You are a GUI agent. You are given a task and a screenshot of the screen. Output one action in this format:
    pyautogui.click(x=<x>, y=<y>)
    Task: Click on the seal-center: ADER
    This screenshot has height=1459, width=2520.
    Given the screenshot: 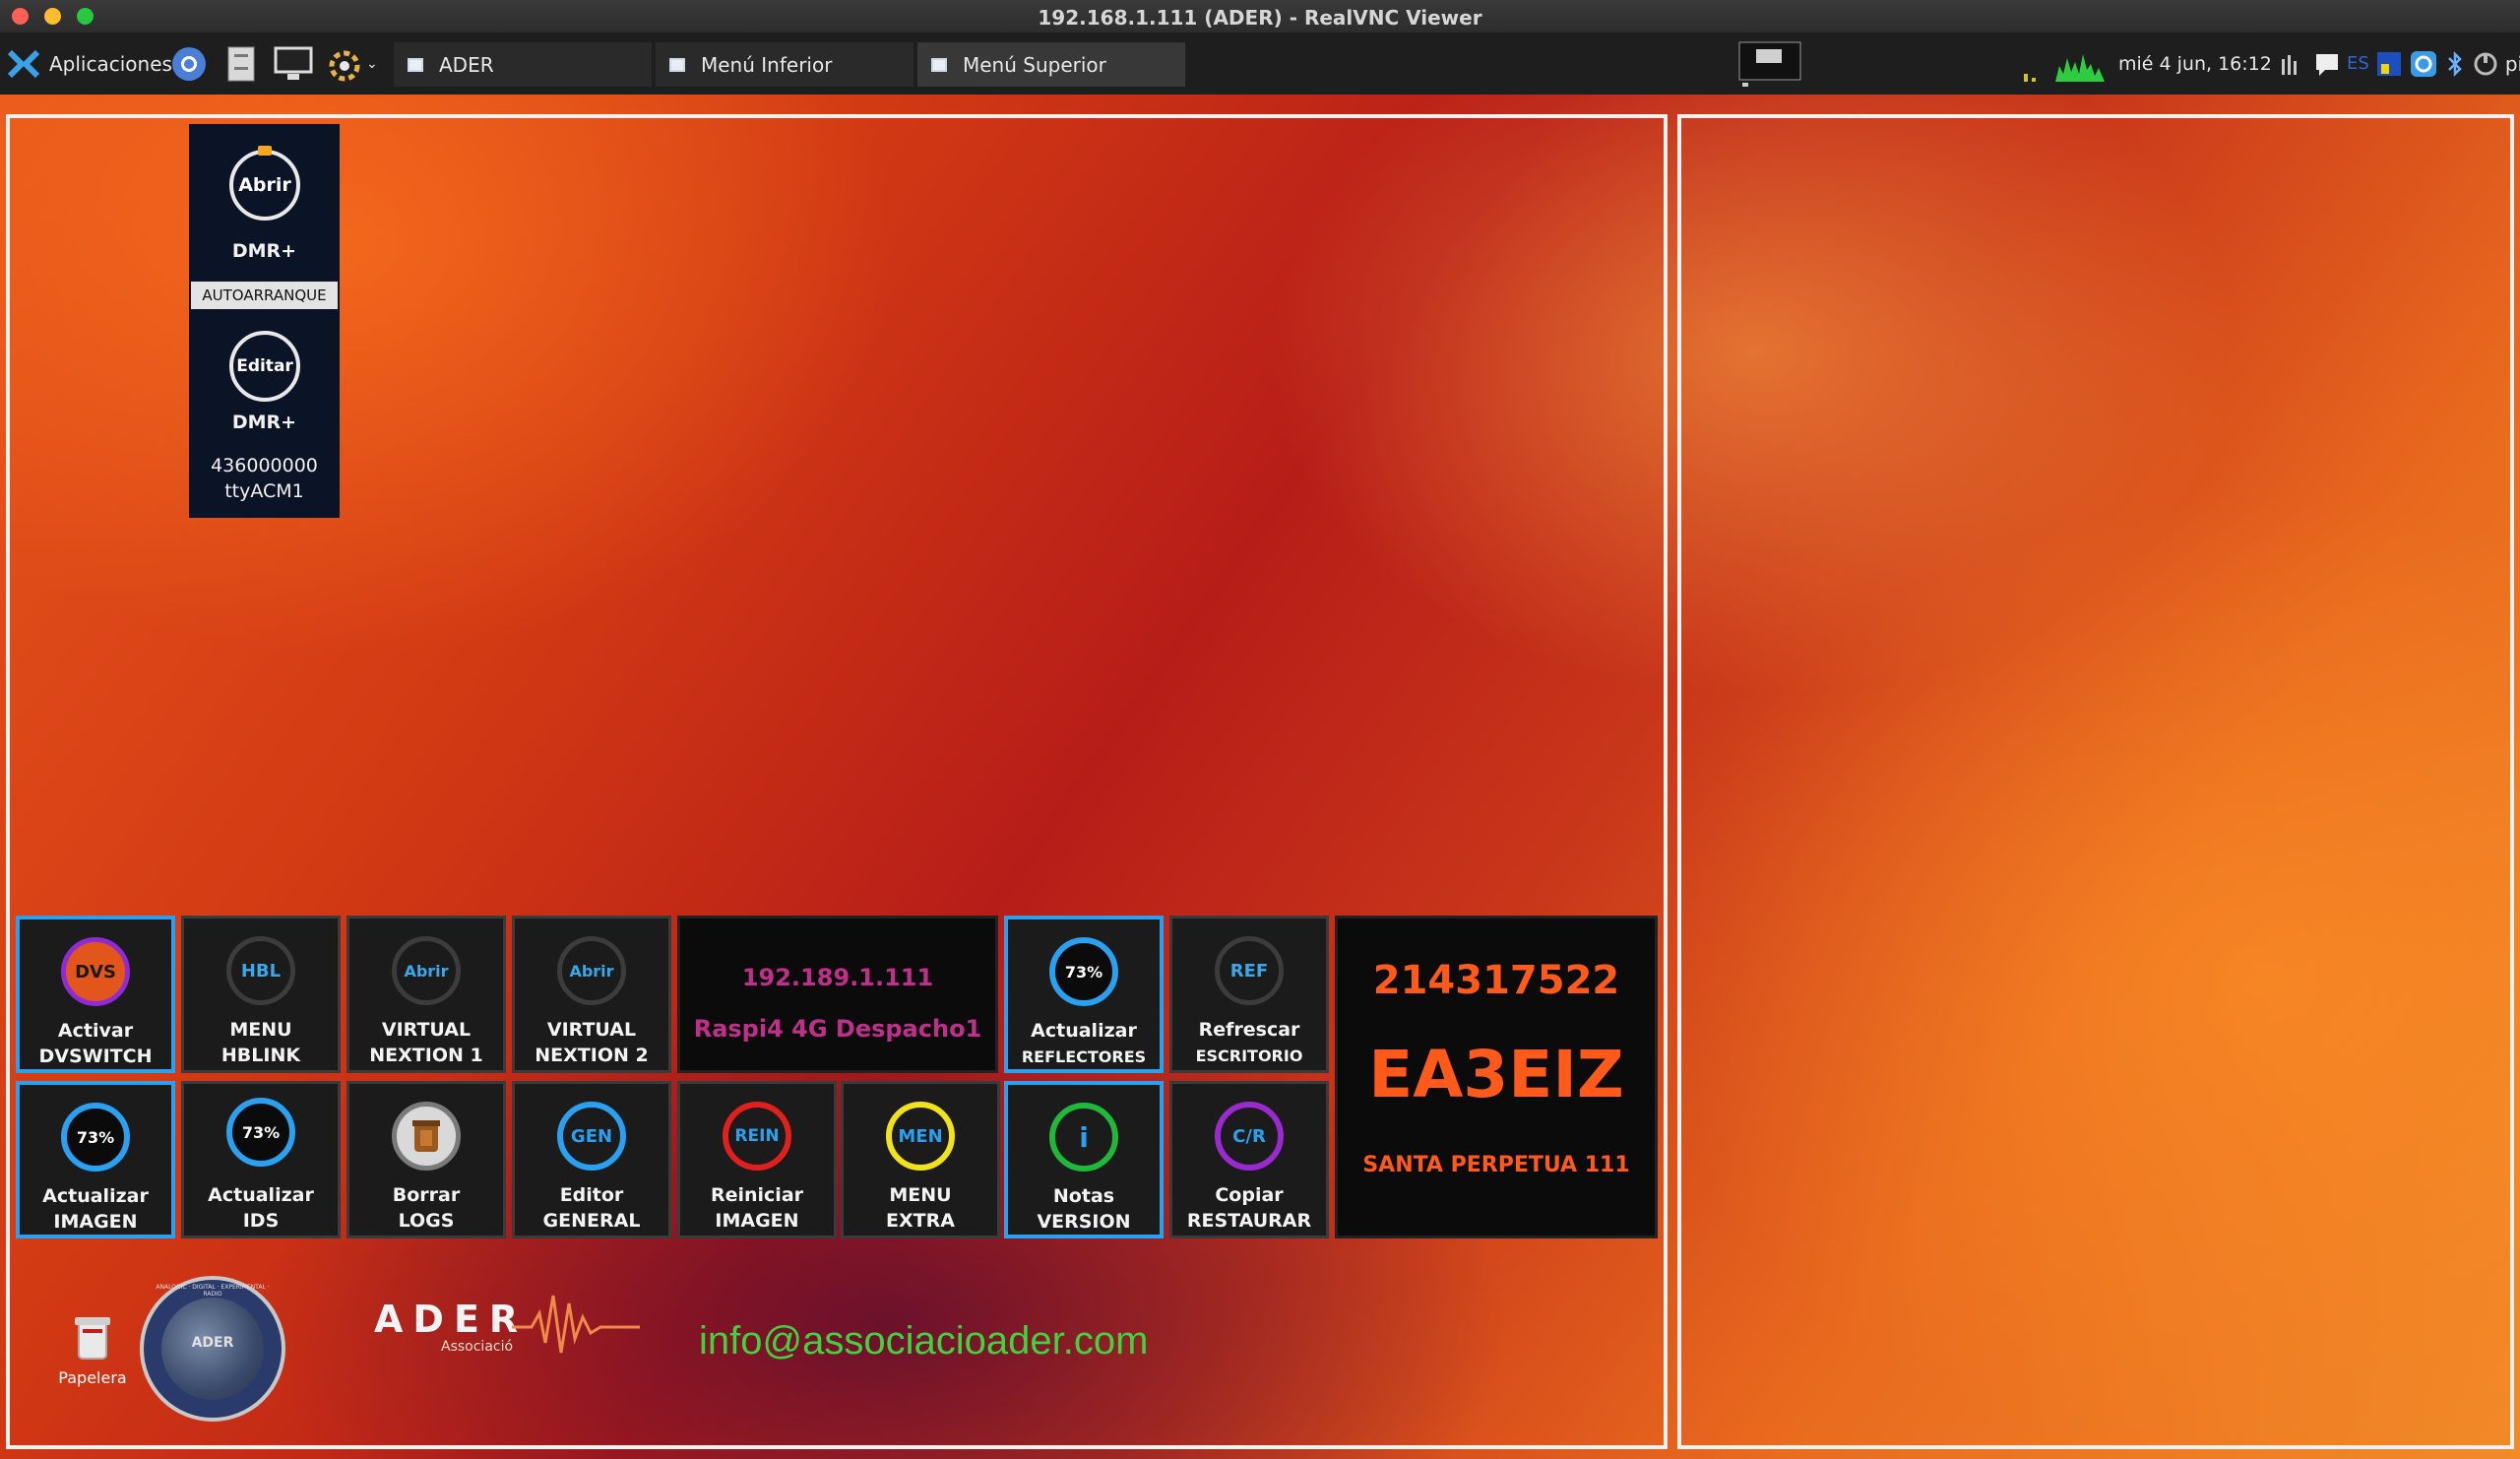 What is the action you would take?
    pyautogui.click(x=212, y=1343)
    